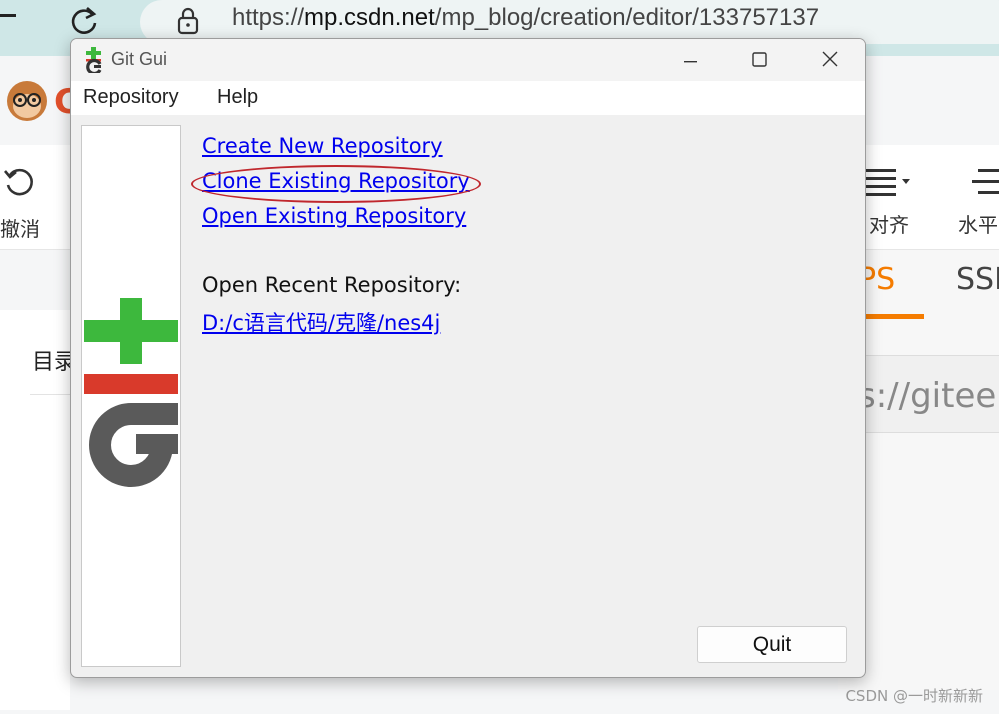 Image resolution: width=999 pixels, height=714 pixels. Describe the element at coordinates (890, 182) in the screenshot. I see `align-icon` at that location.